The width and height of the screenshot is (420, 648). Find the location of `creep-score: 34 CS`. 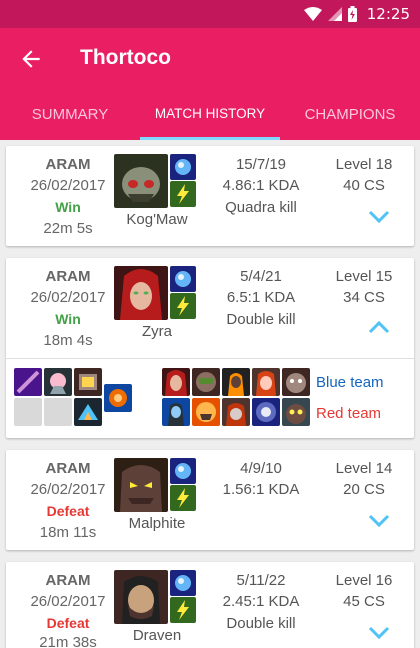

creep-score: 34 CS is located at coordinates (364, 297).